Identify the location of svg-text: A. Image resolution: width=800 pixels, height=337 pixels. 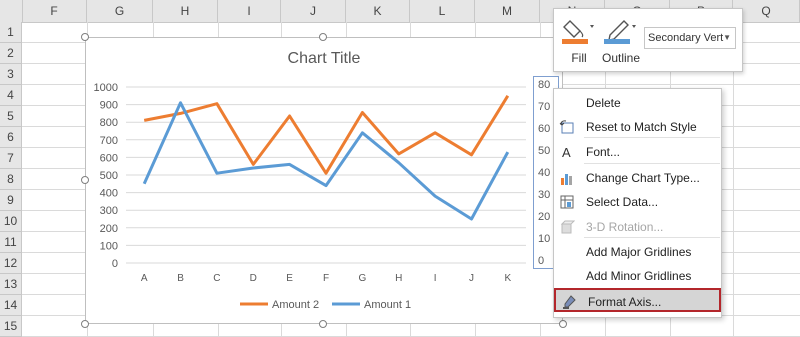
(566, 152).